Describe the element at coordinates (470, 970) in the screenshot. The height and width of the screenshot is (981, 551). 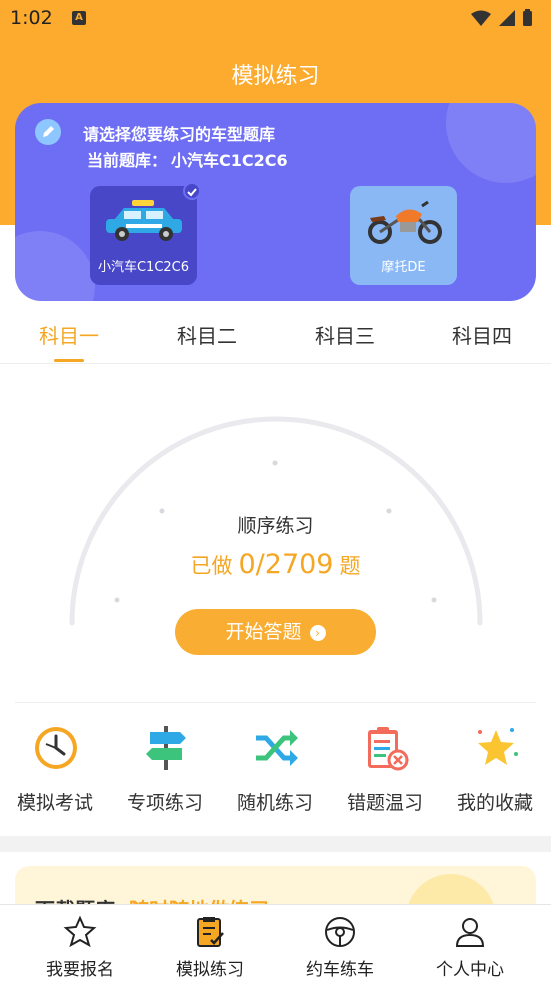
I see `nav-label: 个人中心` at that location.